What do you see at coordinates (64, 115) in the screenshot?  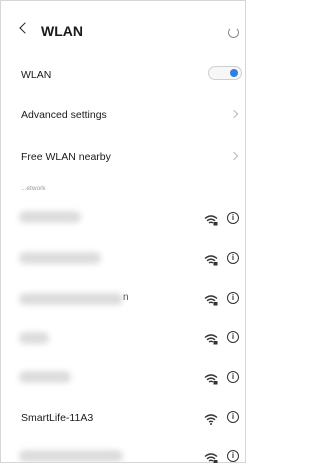 I see `advanced-settings-label: Advanced settings` at bounding box center [64, 115].